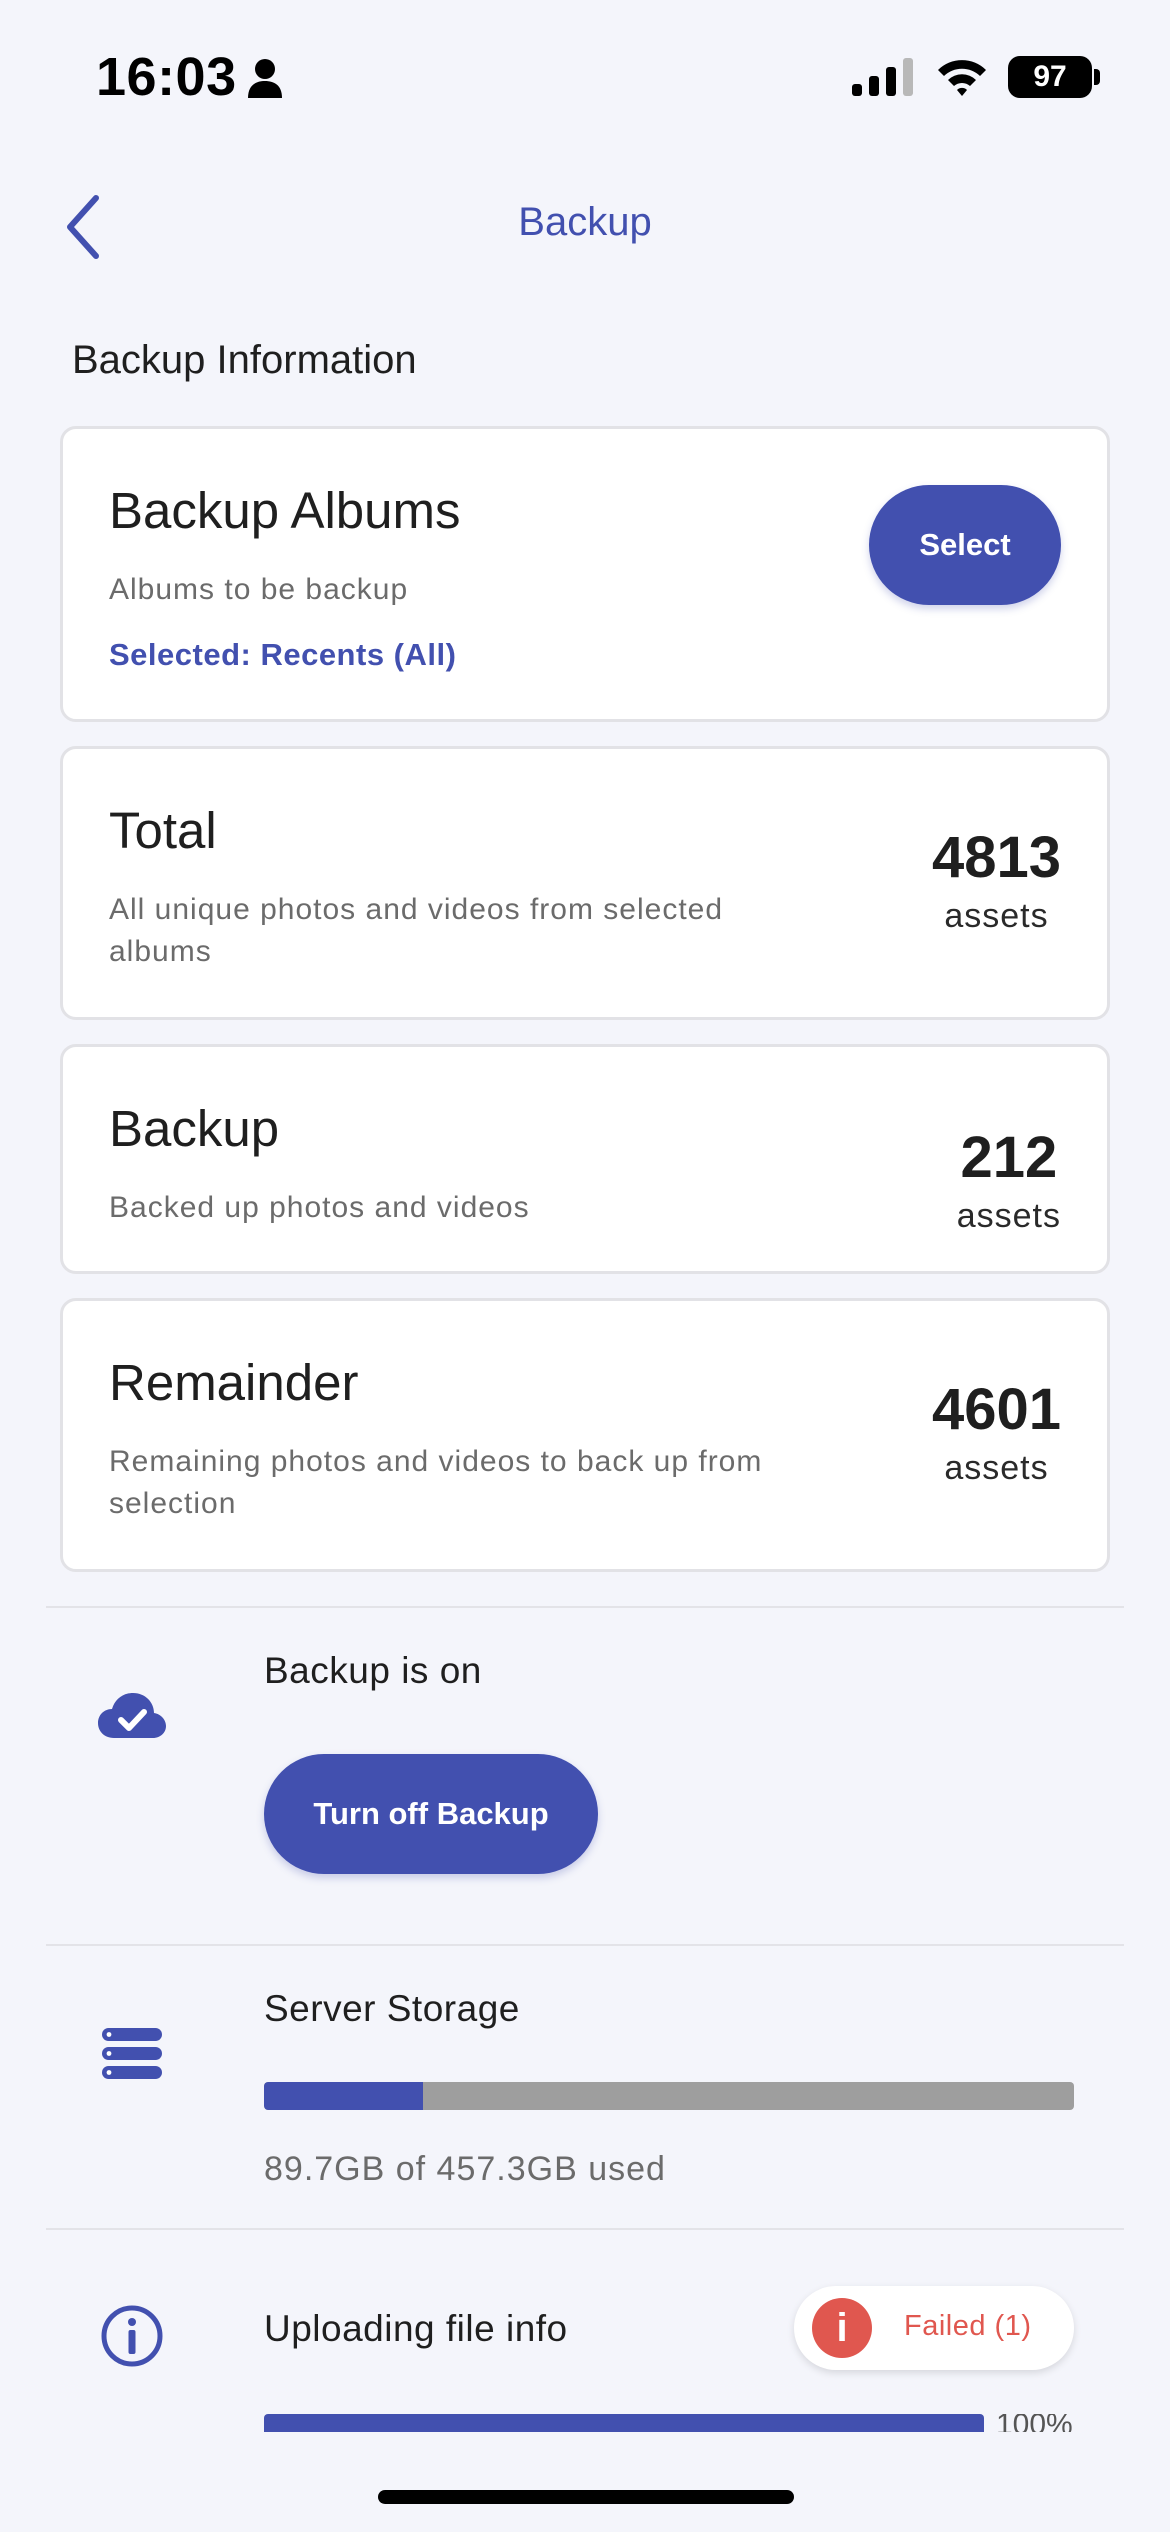  What do you see at coordinates (319, 1207) in the screenshot?
I see `card-subtitle: Backed up photos and videos` at bounding box center [319, 1207].